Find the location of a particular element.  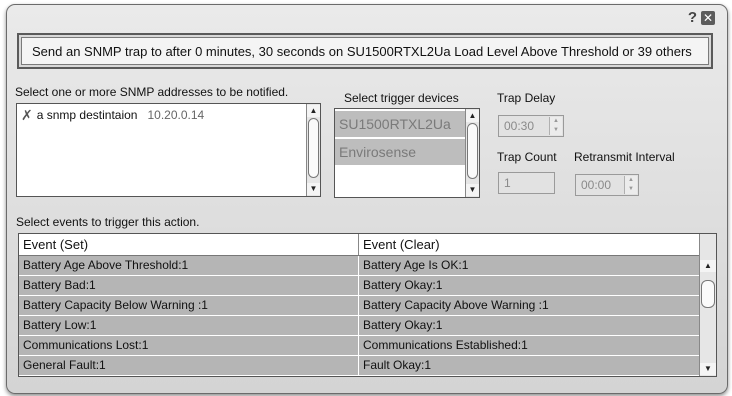

event-set-cell: Battery Age Above Threshold:1 is located at coordinates (189, 265).